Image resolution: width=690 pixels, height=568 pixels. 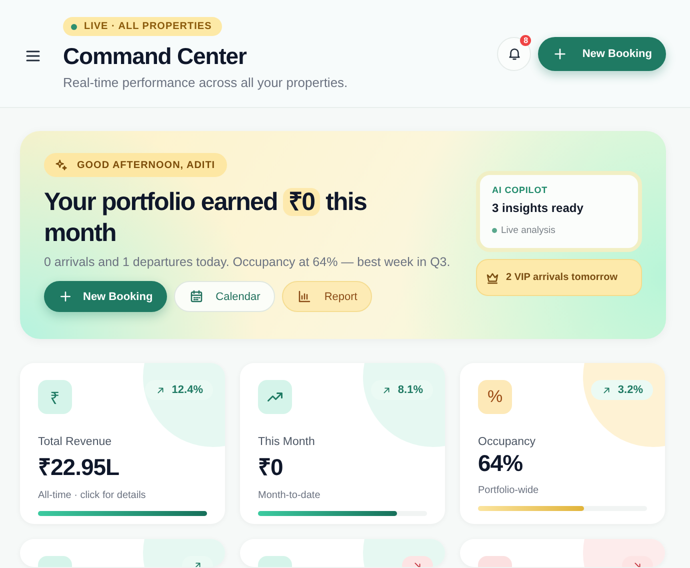 What do you see at coordinates (621, 390) in the screenshot?
I see `change-badge: 3.2%` at bounding box center [621, 390].